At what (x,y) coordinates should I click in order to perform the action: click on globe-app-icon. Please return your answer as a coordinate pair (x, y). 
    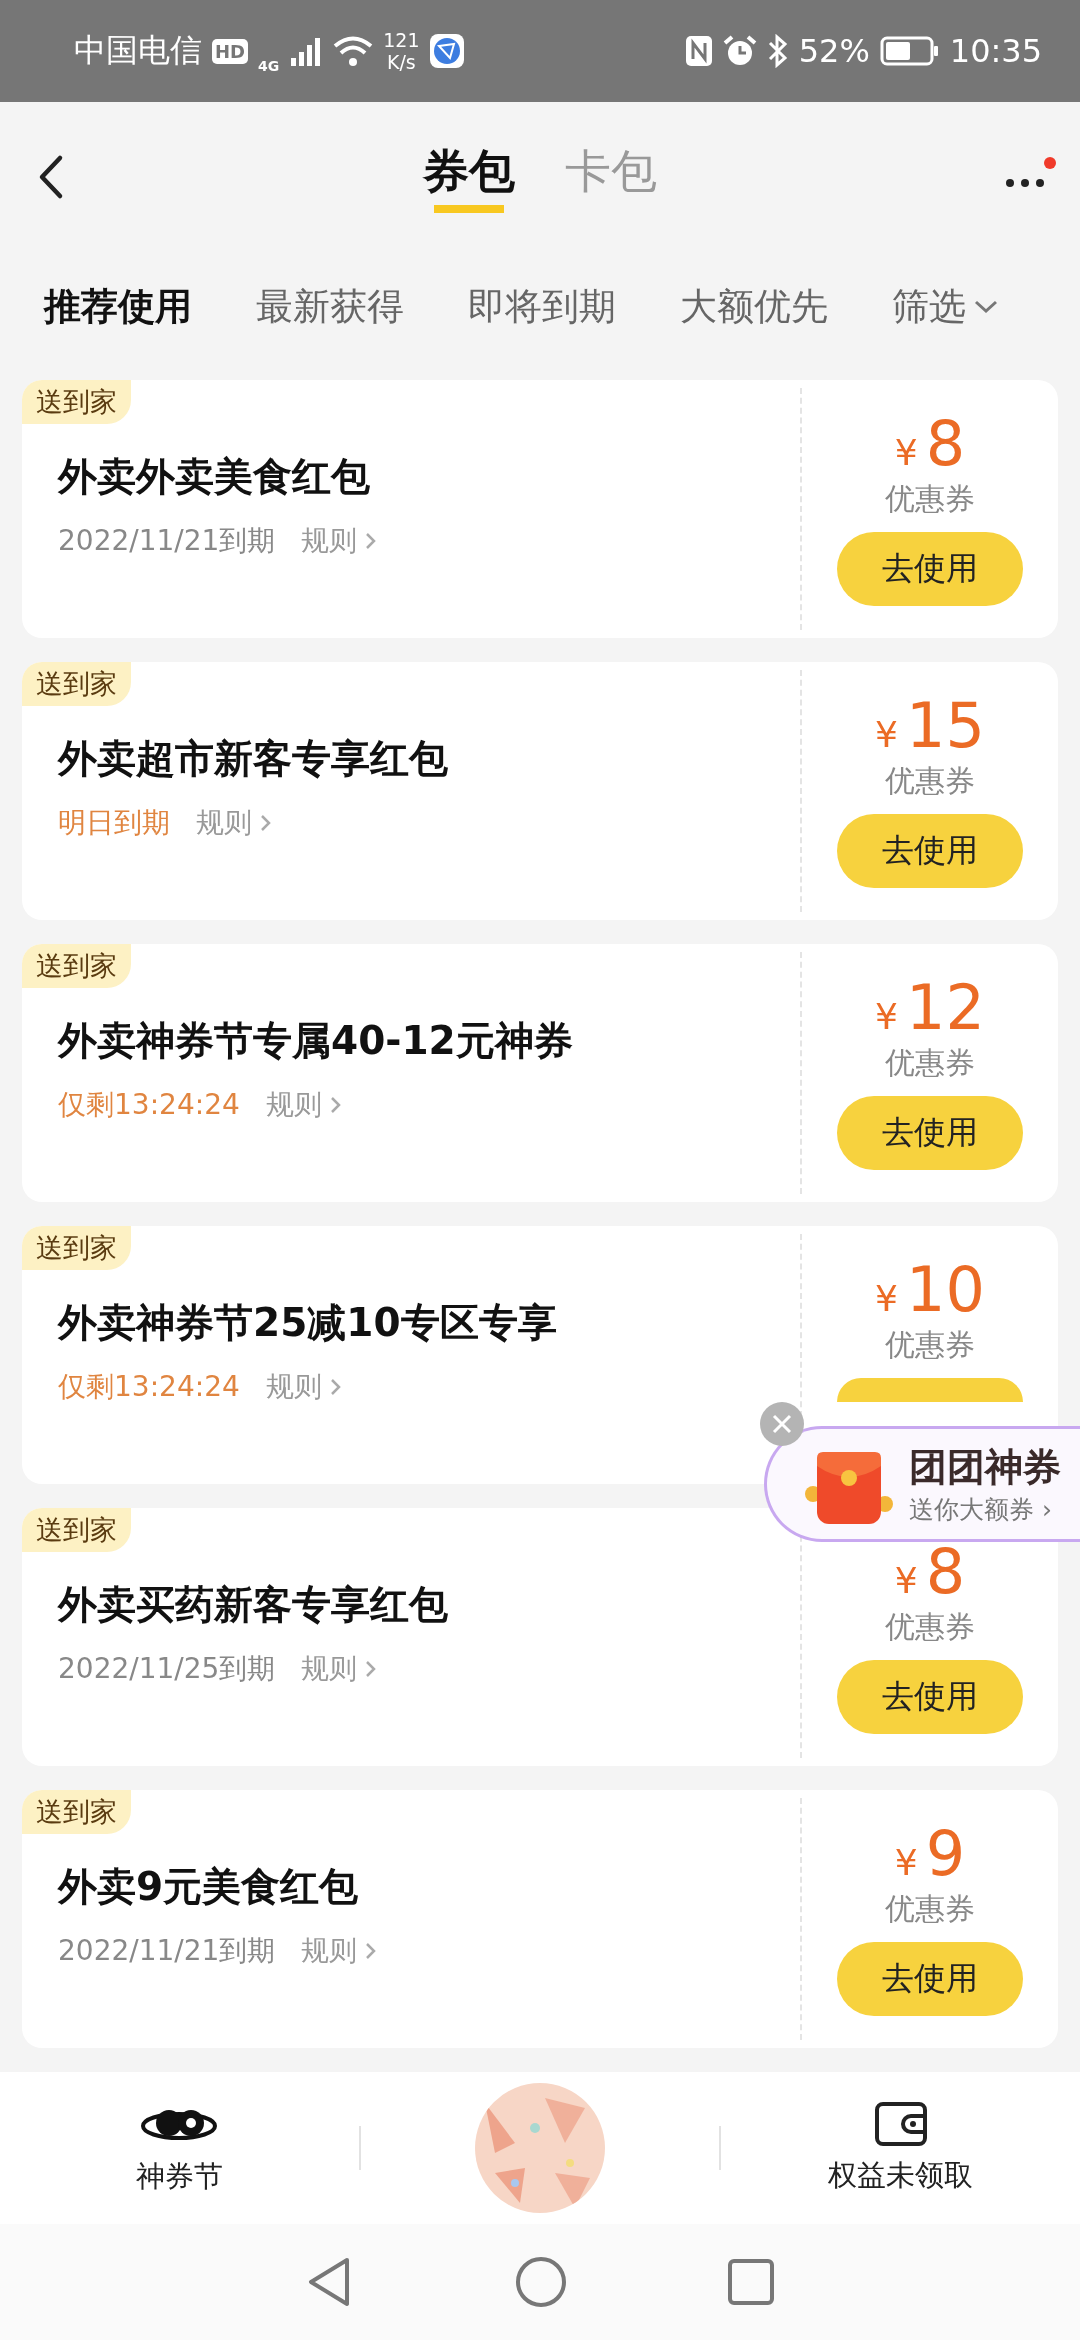
    Looking at the image, I should click on (446, 51).